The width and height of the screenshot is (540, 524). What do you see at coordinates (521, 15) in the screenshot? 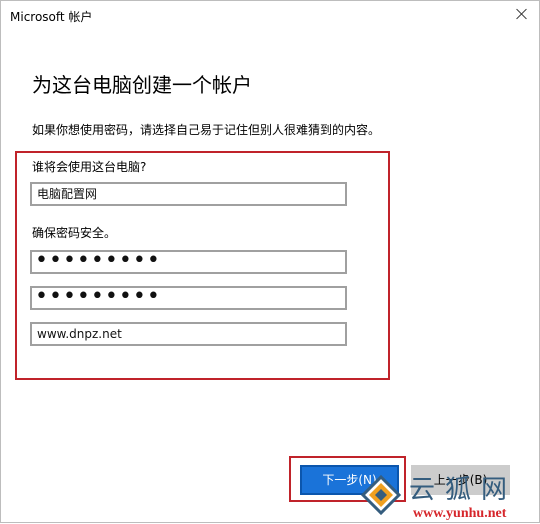
I see `close-icon` at bounding box center [521, 15].